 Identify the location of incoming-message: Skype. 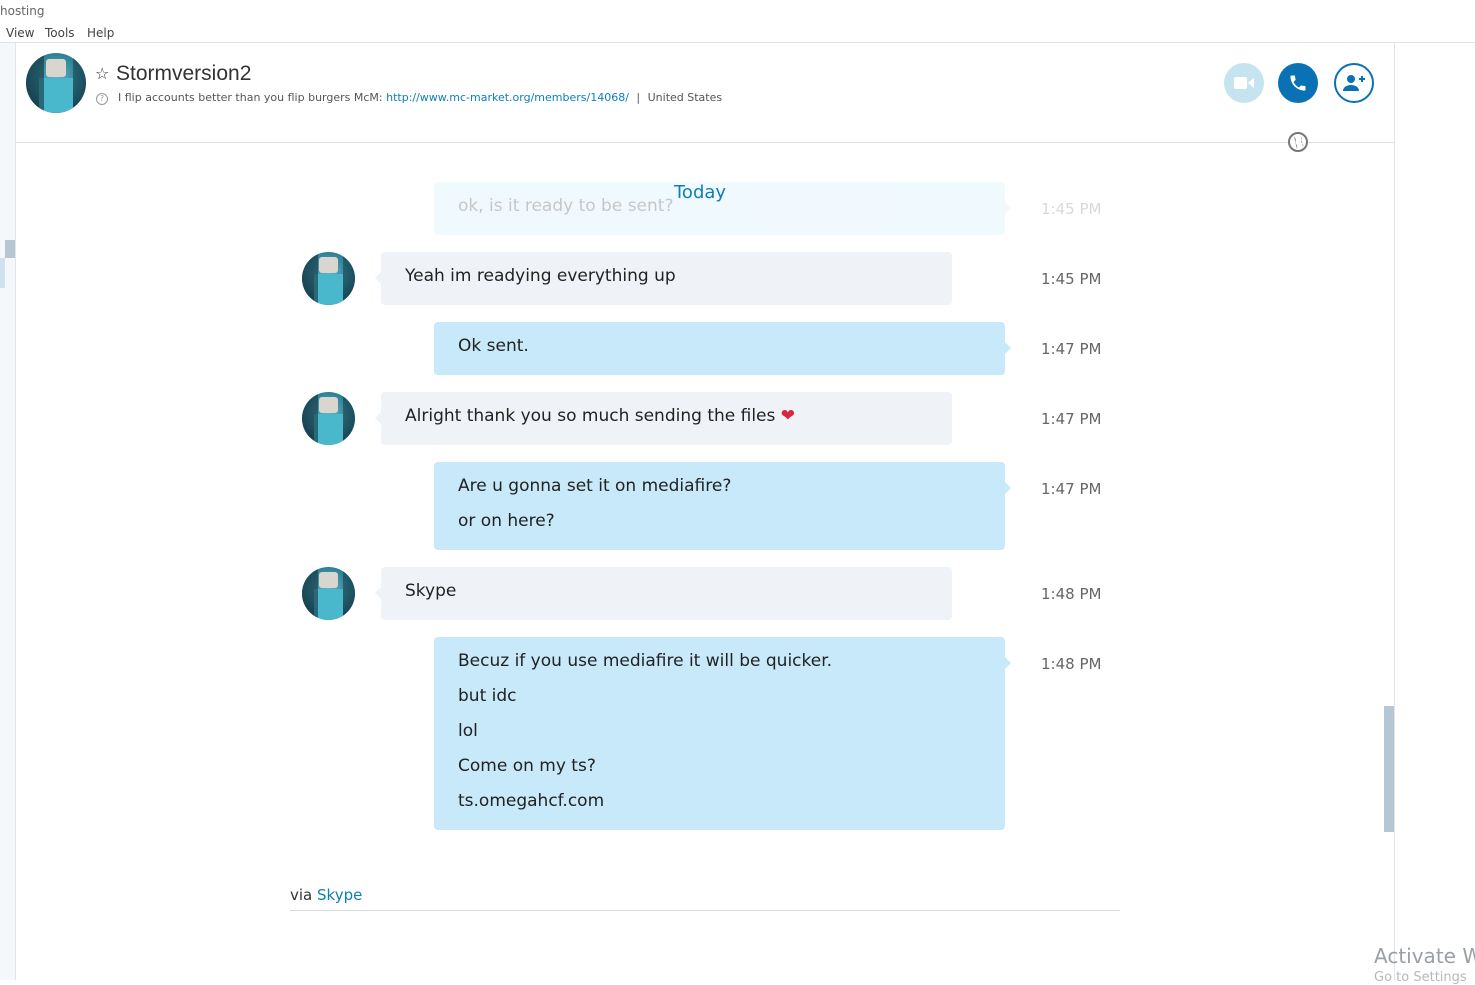
(663, 593).